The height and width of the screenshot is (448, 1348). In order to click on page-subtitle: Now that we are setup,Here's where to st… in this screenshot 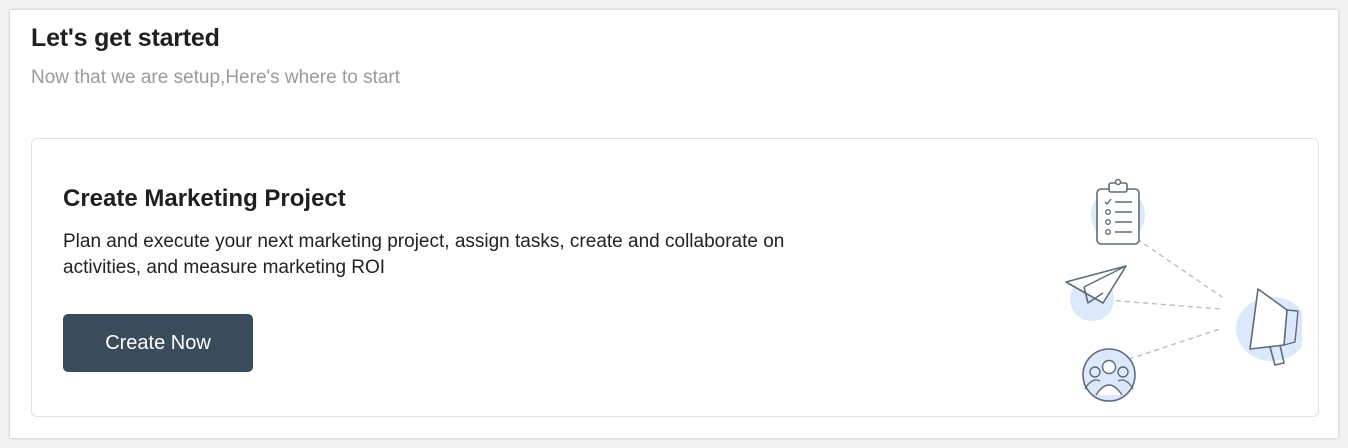, I will do `click(216, 77)`.